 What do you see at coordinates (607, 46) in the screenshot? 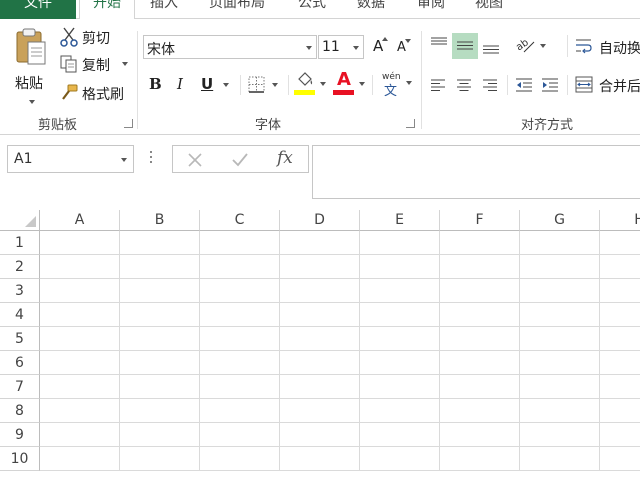
I see `wrap-text-button: 自动换` at bounding box center [607, 46].